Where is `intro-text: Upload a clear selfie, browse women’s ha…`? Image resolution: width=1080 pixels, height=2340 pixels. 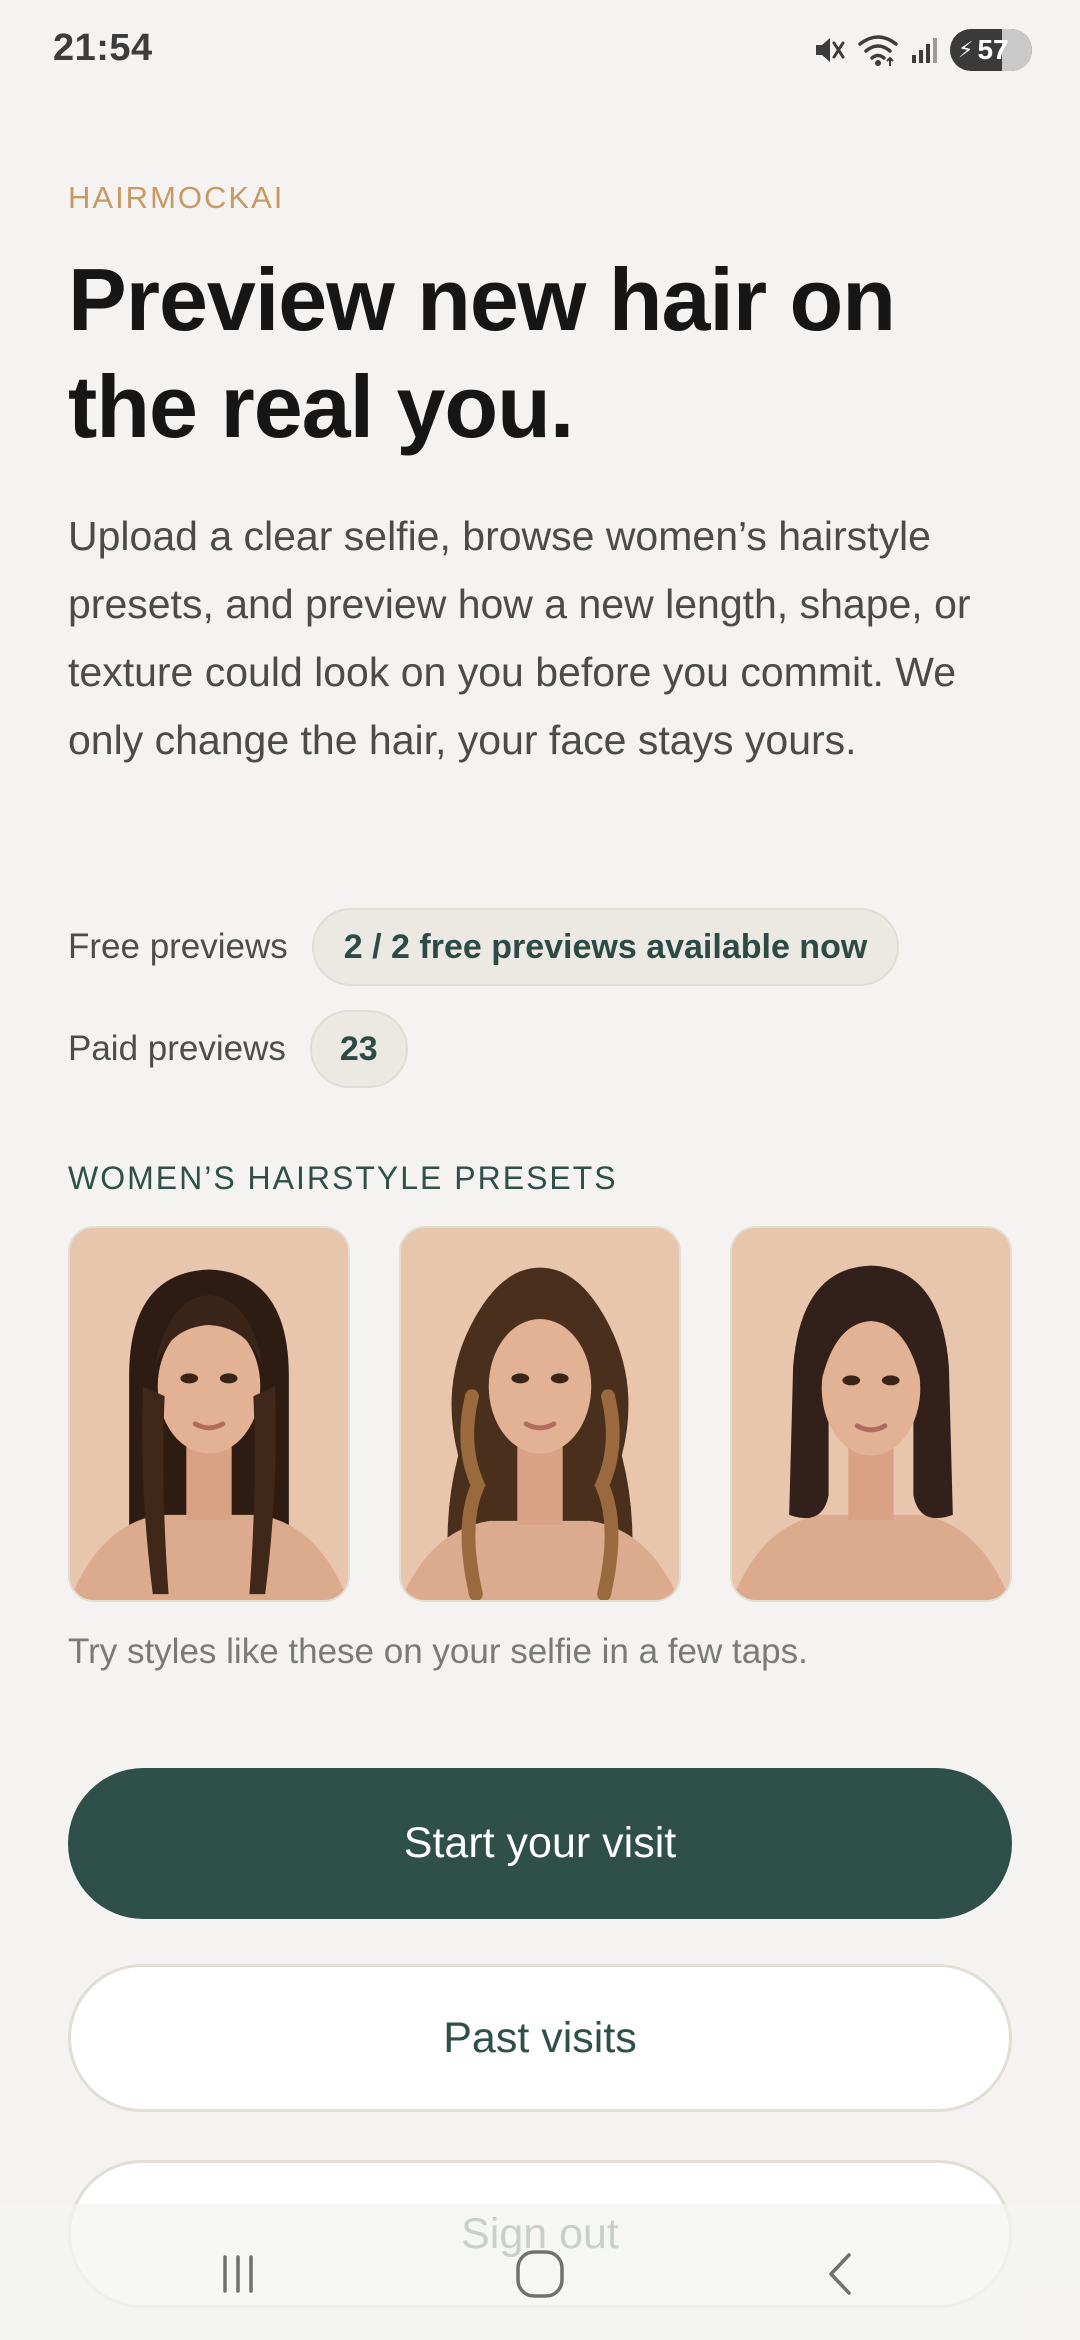 intro-text: Upload a clear selfie, browse women’s ha… is located at coordinates (519, 638).